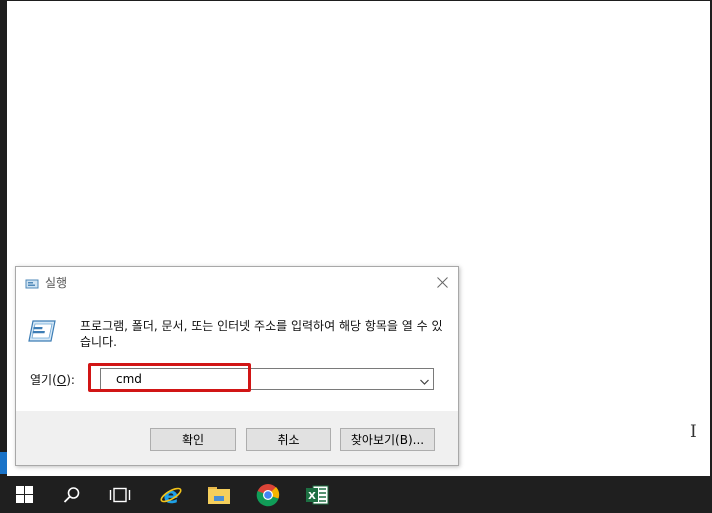 Image resolution: width=712 pixels, height=513 pixels. What do you see at coordinates (356, 494) in the screenshot?
I see `taskbar: e X` at bounding box center [356, 494].